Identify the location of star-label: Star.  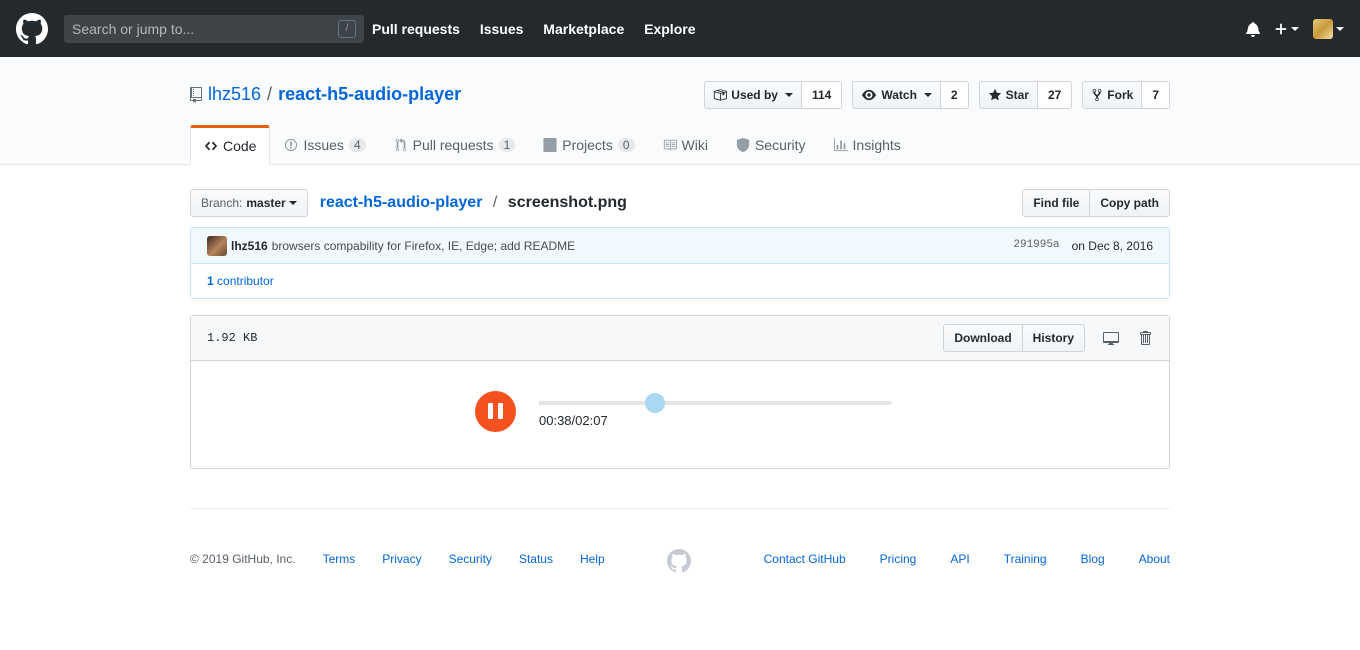
(1017, 95).